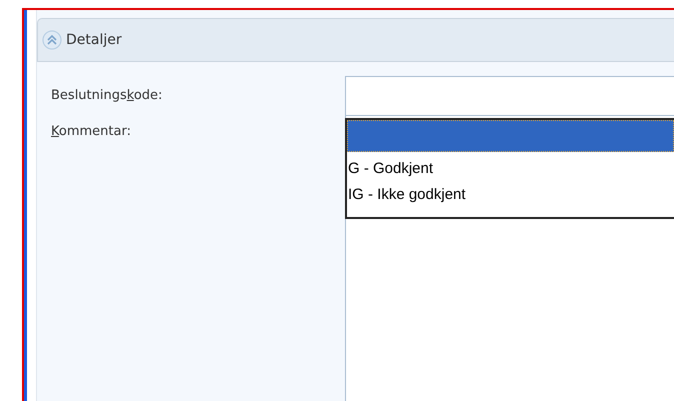 The image size is (674, 401). I want to click on field-label: Beslutningskode:, so click(106, 95).